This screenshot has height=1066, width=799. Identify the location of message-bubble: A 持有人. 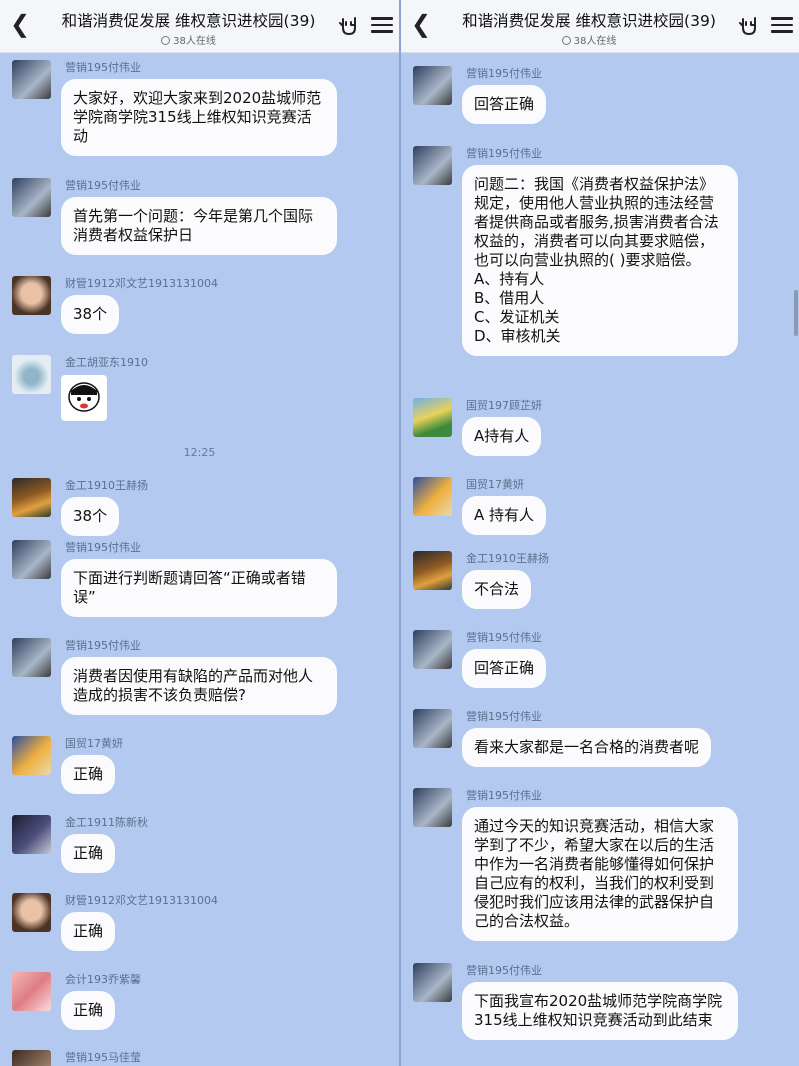
(504, 515).